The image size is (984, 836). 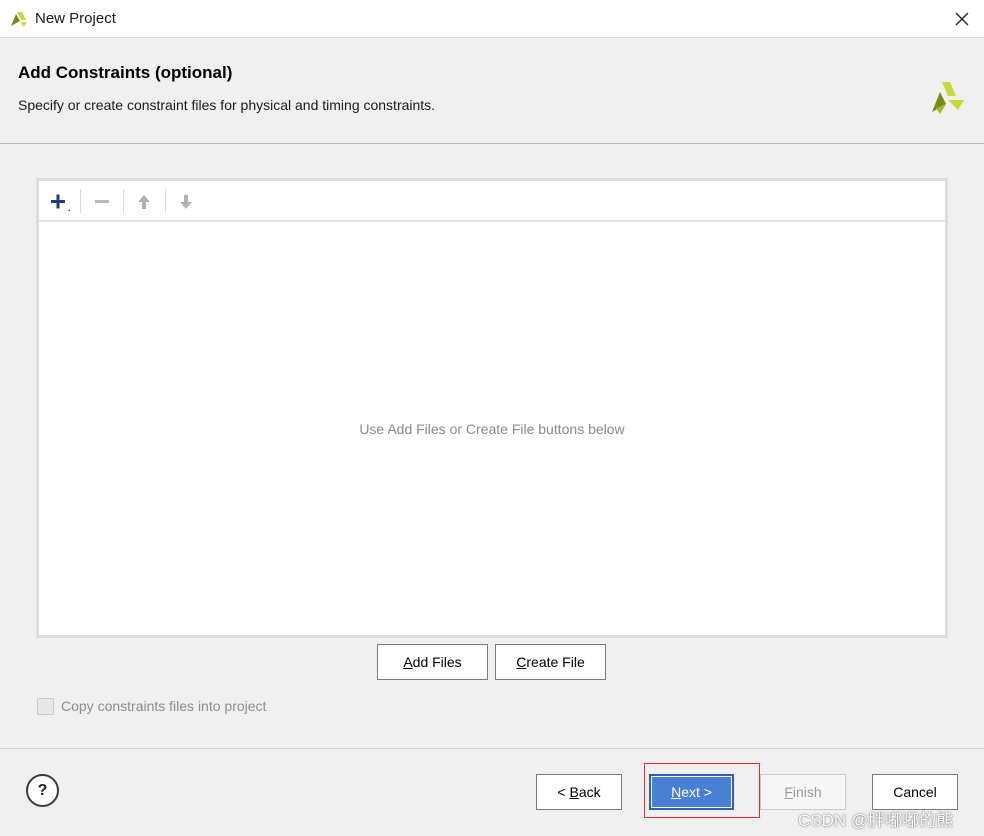 I want to click on move-down-button, so click(x=186, y=202).